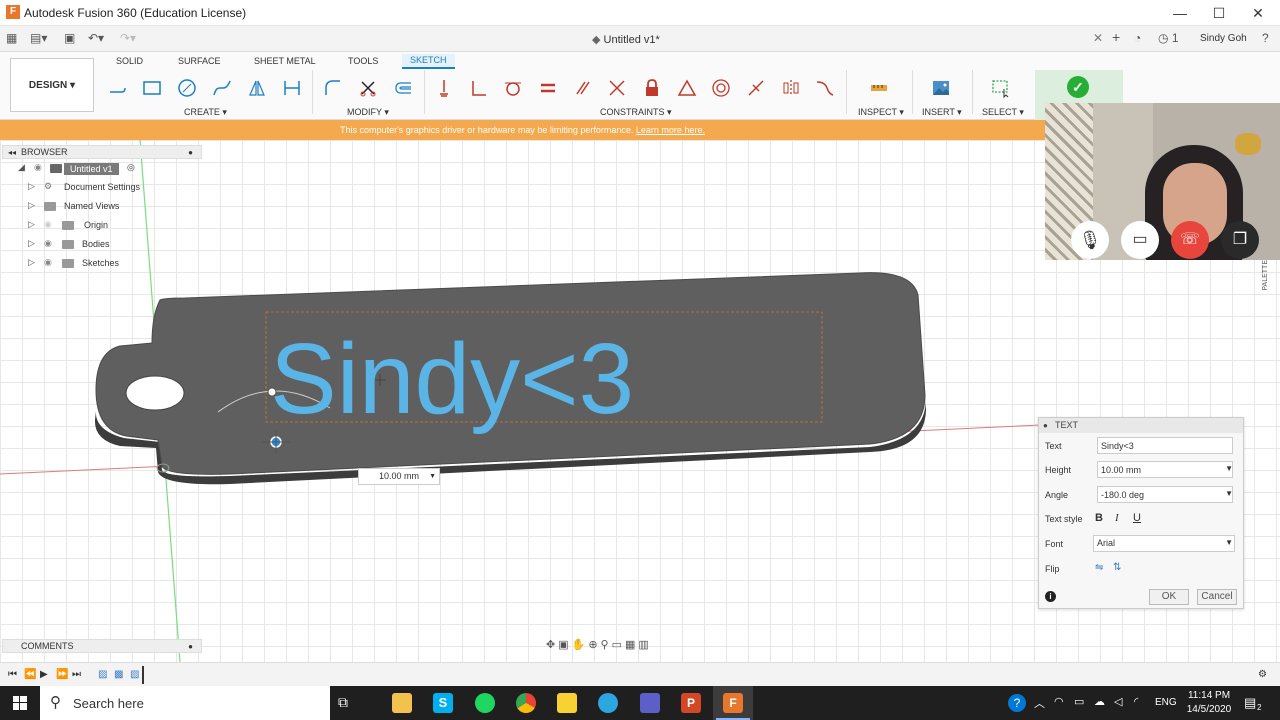 This screenshot has width=1280, height=720. What do you see at coordinates (368, 112) in the screenshot?
I see `modify-menu: MODIFY ▾` at bounding box center [368, 112].